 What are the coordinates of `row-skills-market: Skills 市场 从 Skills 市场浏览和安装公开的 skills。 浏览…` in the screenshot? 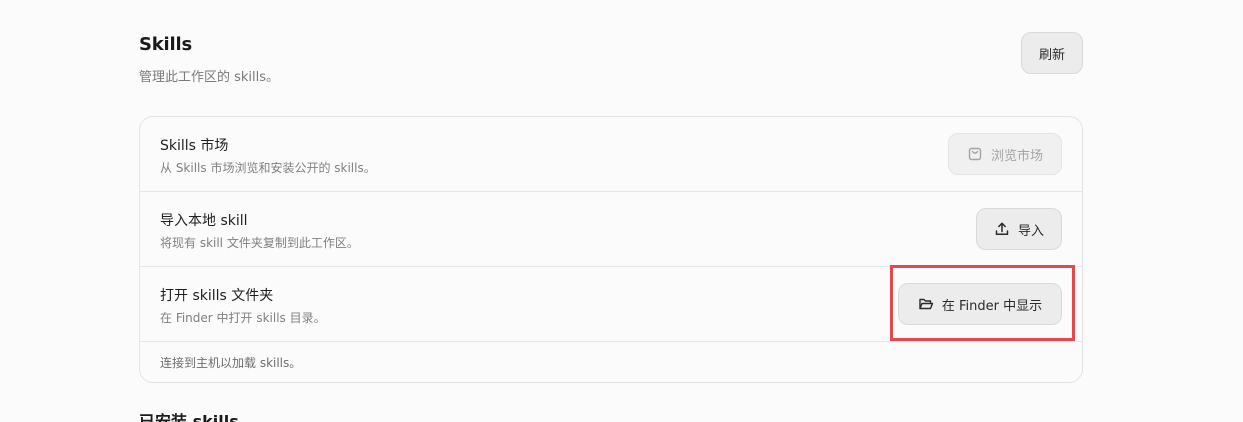 It's located at (611, 154).